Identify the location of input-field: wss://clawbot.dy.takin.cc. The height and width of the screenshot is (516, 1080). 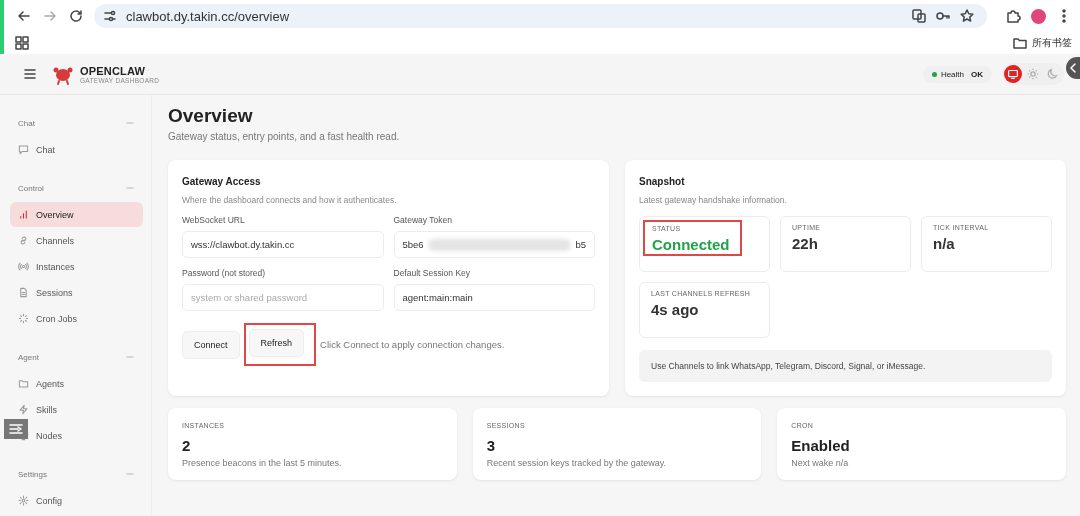
(283, 244).